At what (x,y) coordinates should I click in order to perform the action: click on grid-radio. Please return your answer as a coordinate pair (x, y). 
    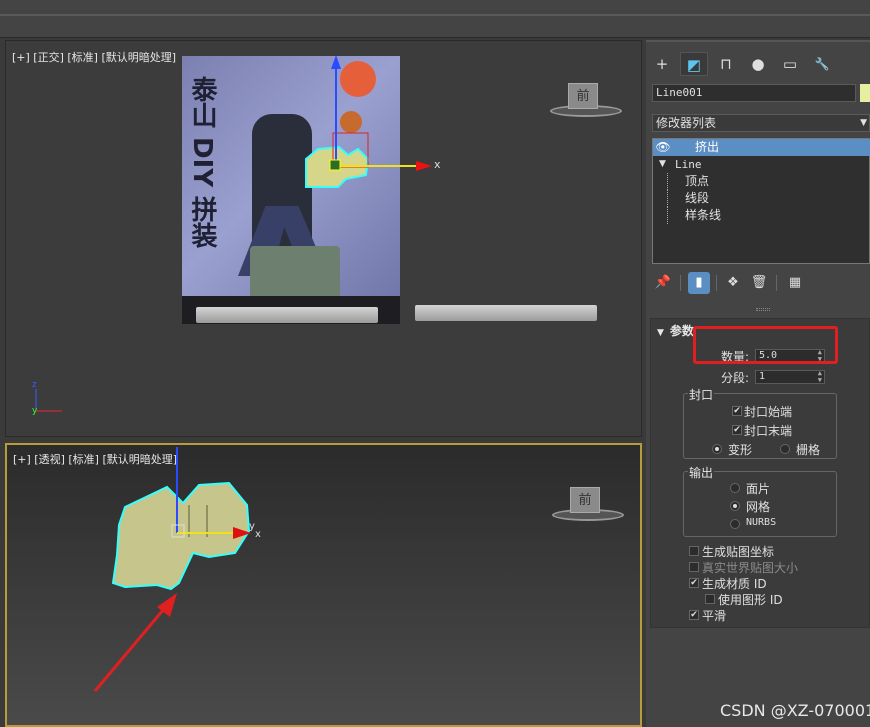
    Looking at the image, I should click on (785, 449).